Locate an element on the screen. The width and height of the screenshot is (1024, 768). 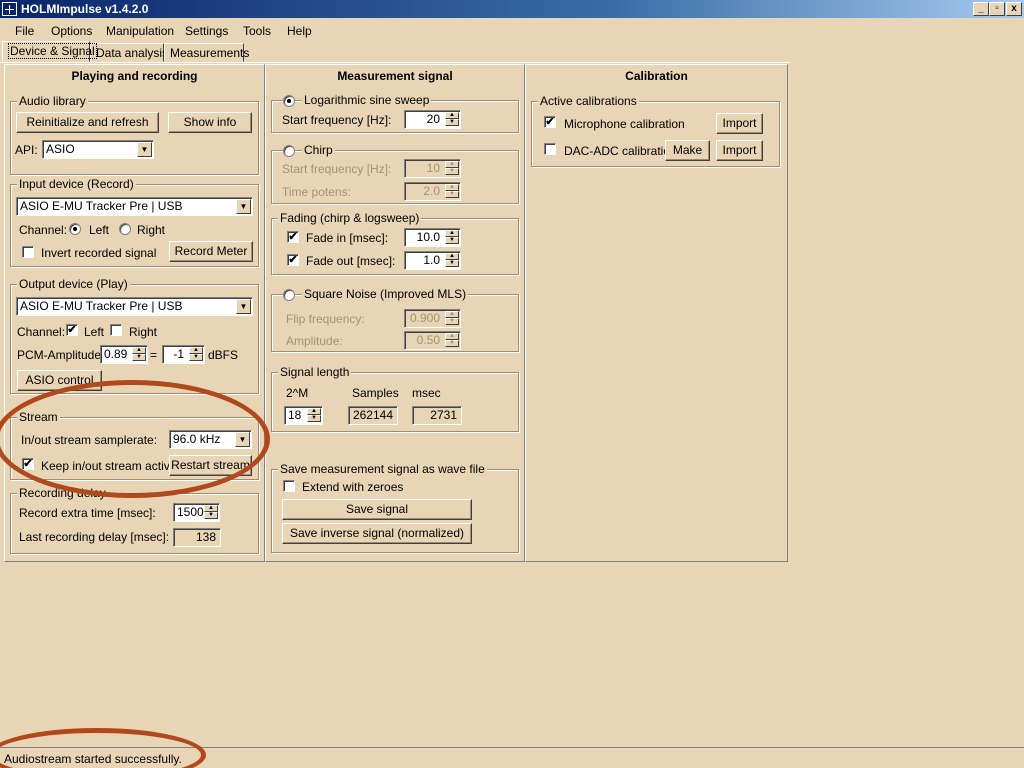
dac-make-button: Make is located at coordinates (687, 150).